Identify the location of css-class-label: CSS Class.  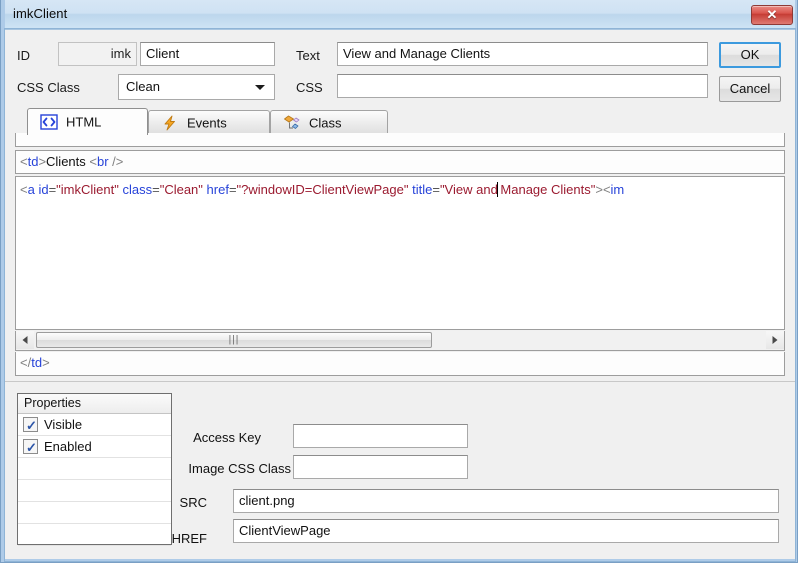
(48, 87).